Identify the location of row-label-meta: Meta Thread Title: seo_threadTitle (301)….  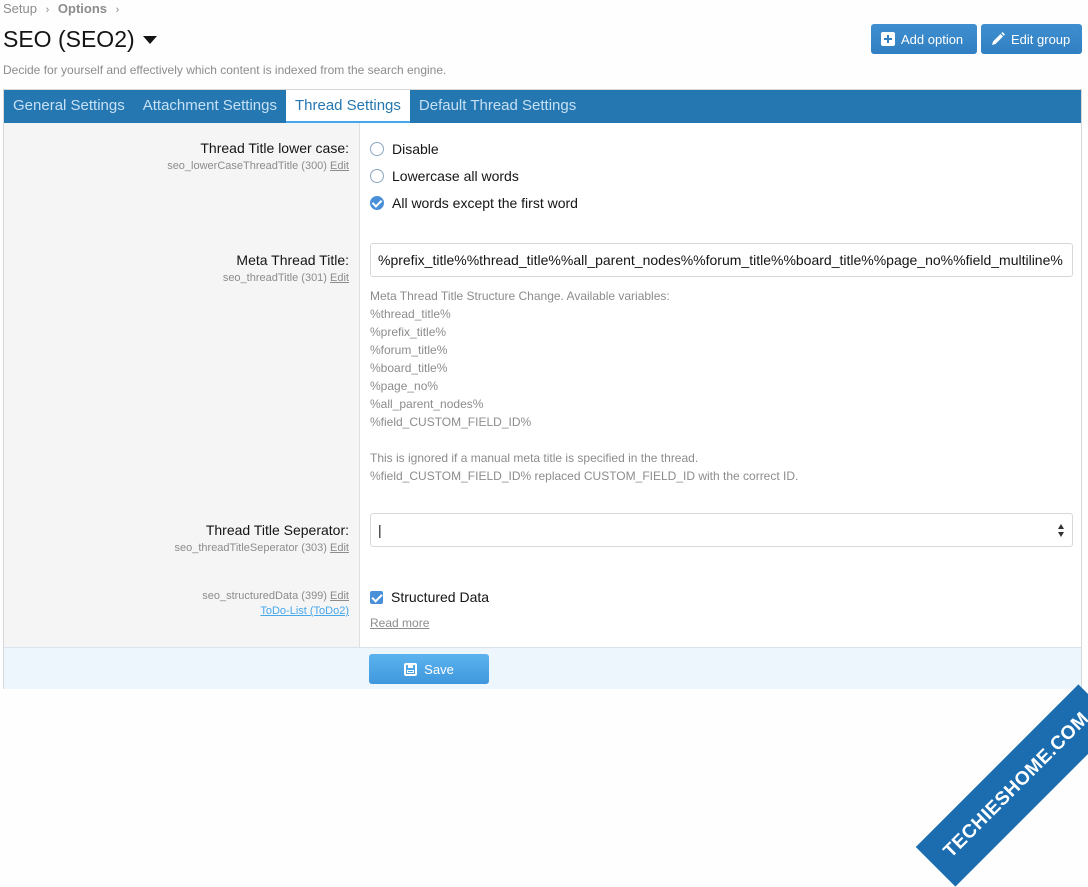
(286, 268).